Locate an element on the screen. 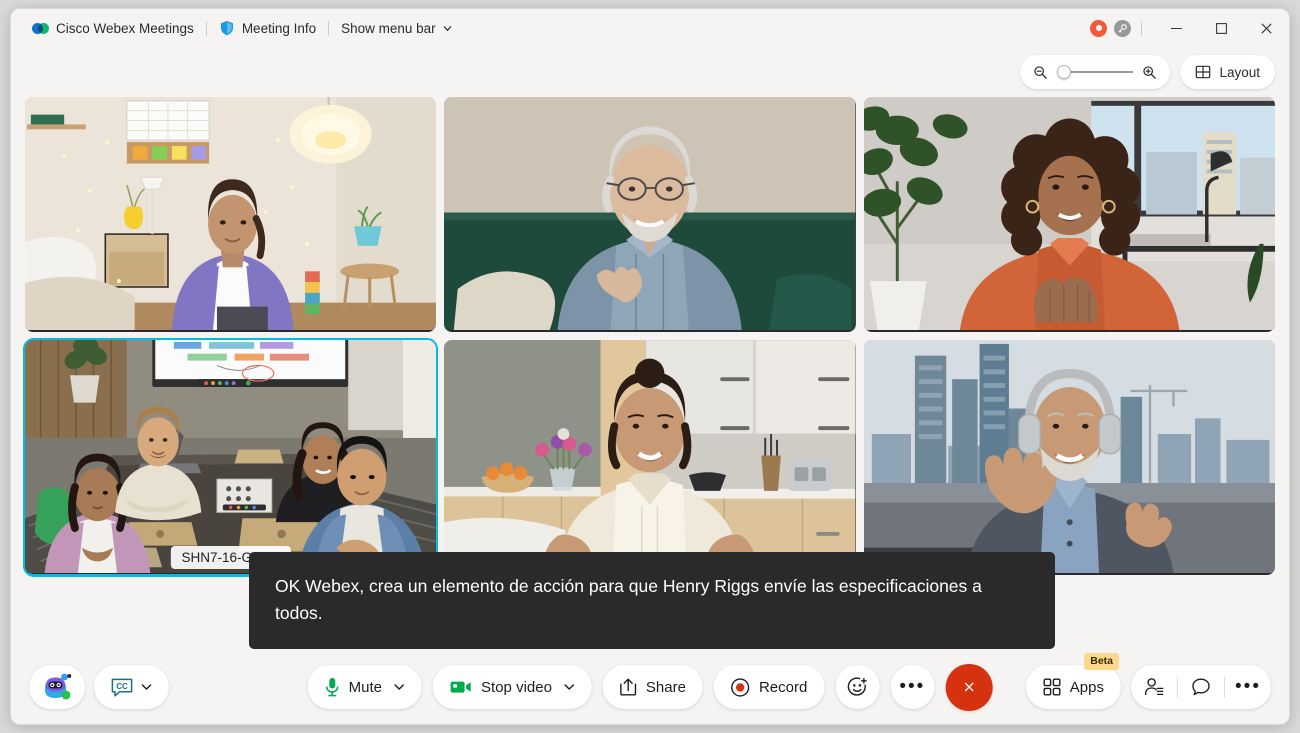 Image resolution: width=1300 pixels, height=733 pixels. share-upload-icon is located at coordinates (628, 687).